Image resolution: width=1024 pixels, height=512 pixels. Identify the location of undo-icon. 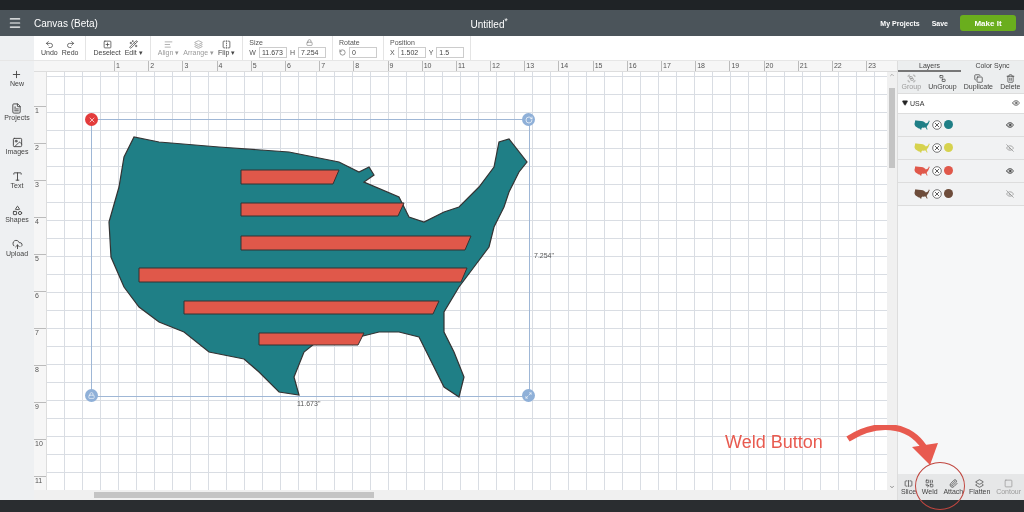
(49, 44).